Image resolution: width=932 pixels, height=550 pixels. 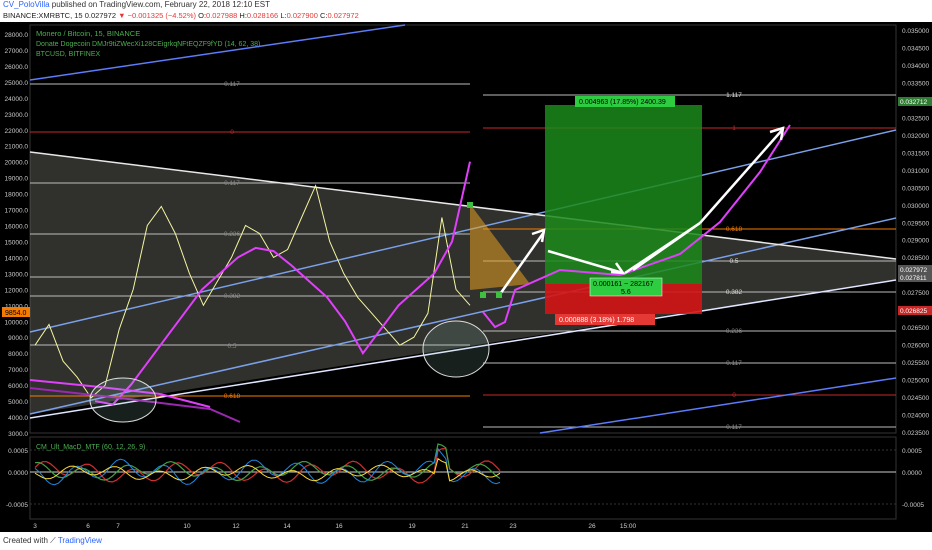 What do you see at coordinates (915, 66) in the screenshot?
I see `right-axis-tick: 0.034000` at bounding box center [915, 66].